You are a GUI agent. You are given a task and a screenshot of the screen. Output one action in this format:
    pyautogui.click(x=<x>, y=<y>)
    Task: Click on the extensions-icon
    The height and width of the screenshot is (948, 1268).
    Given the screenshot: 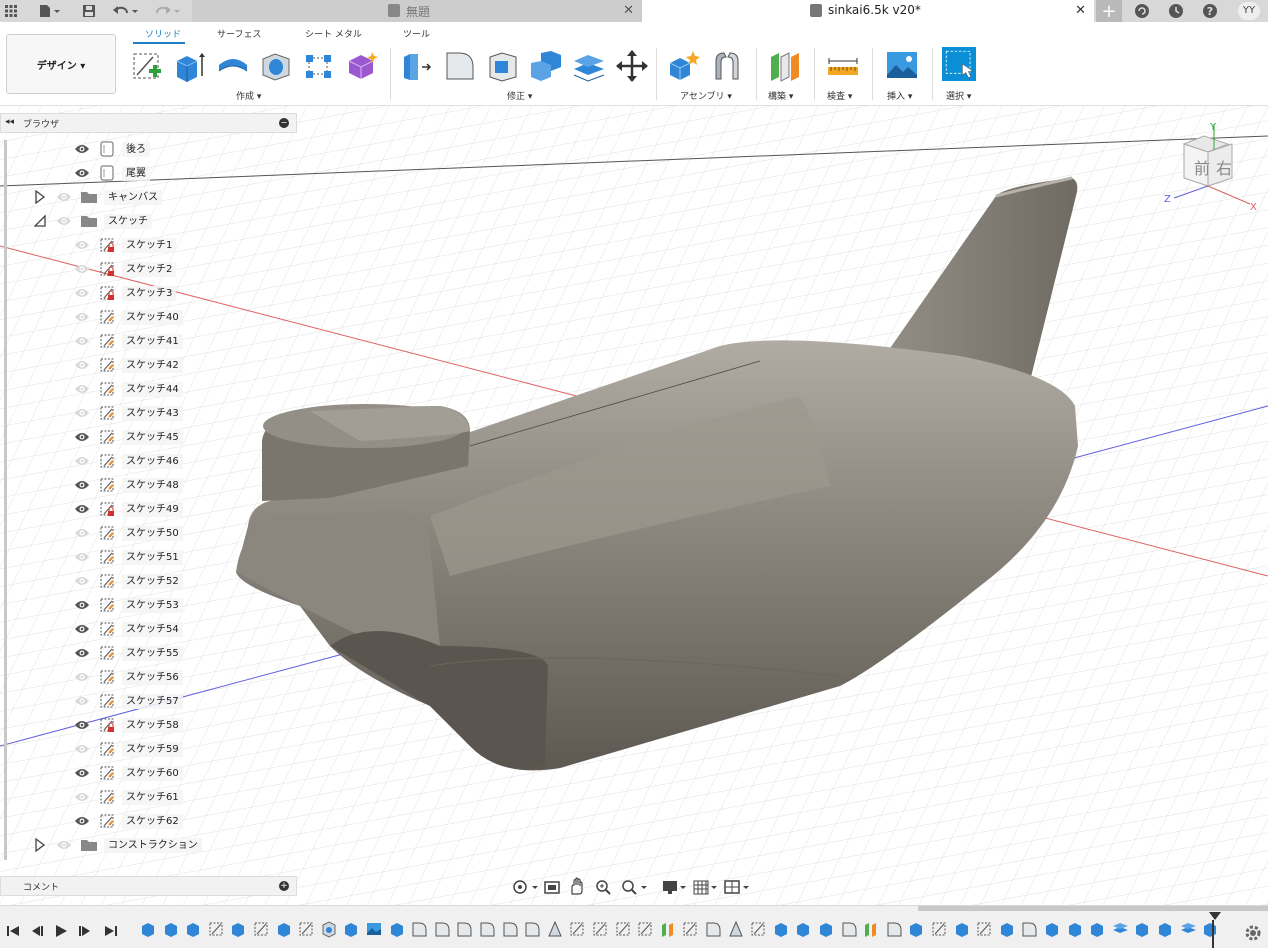 What is the action you would take?
    pyautogui.click(x=1142, y=11)
    